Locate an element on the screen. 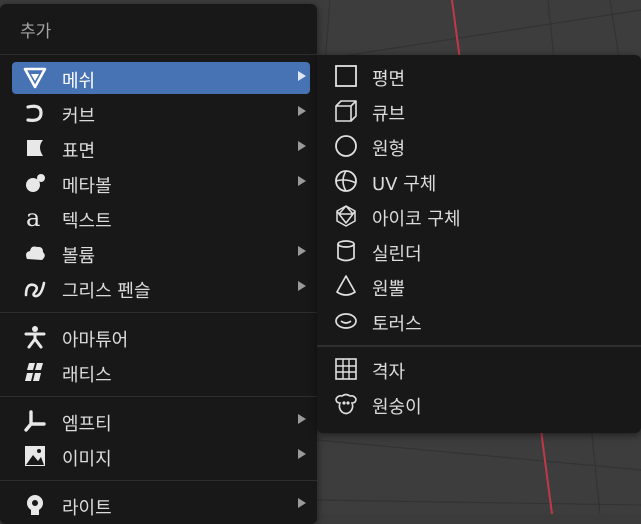  cone-icon is located at coordinates (346, 286).